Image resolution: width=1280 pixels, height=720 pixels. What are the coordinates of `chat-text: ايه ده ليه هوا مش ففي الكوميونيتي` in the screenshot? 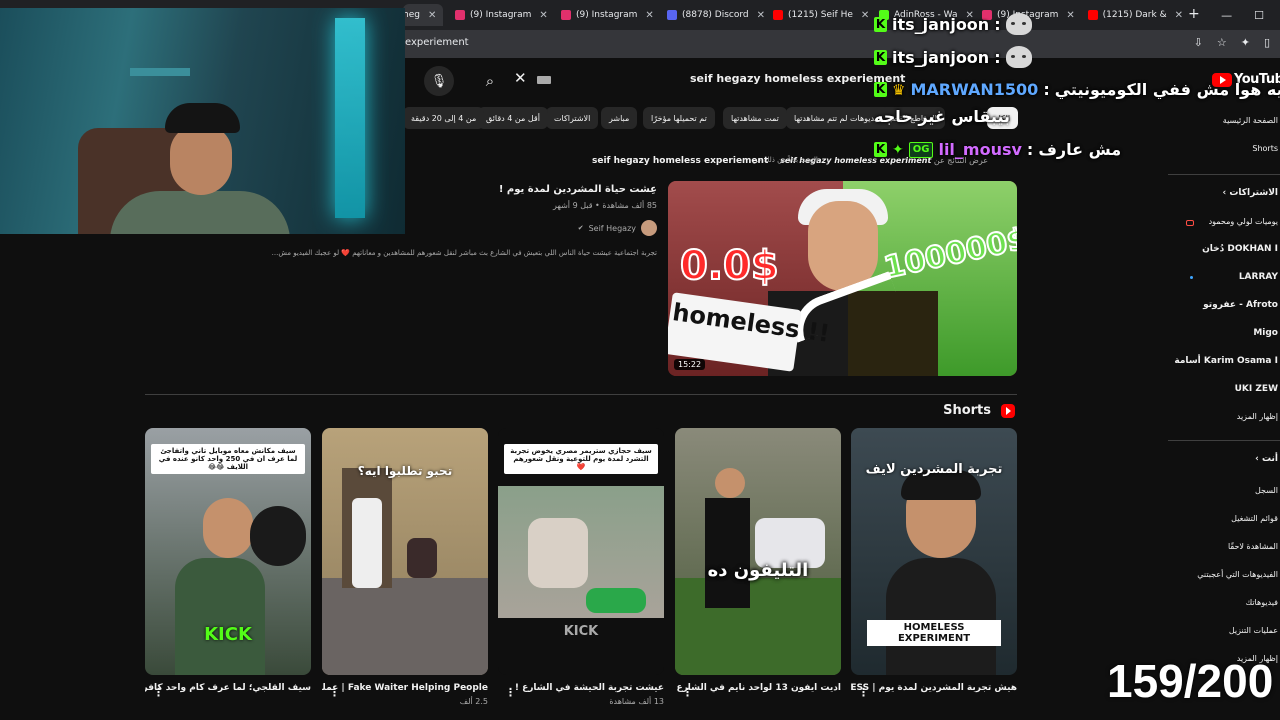 It's located at (1167, 89).